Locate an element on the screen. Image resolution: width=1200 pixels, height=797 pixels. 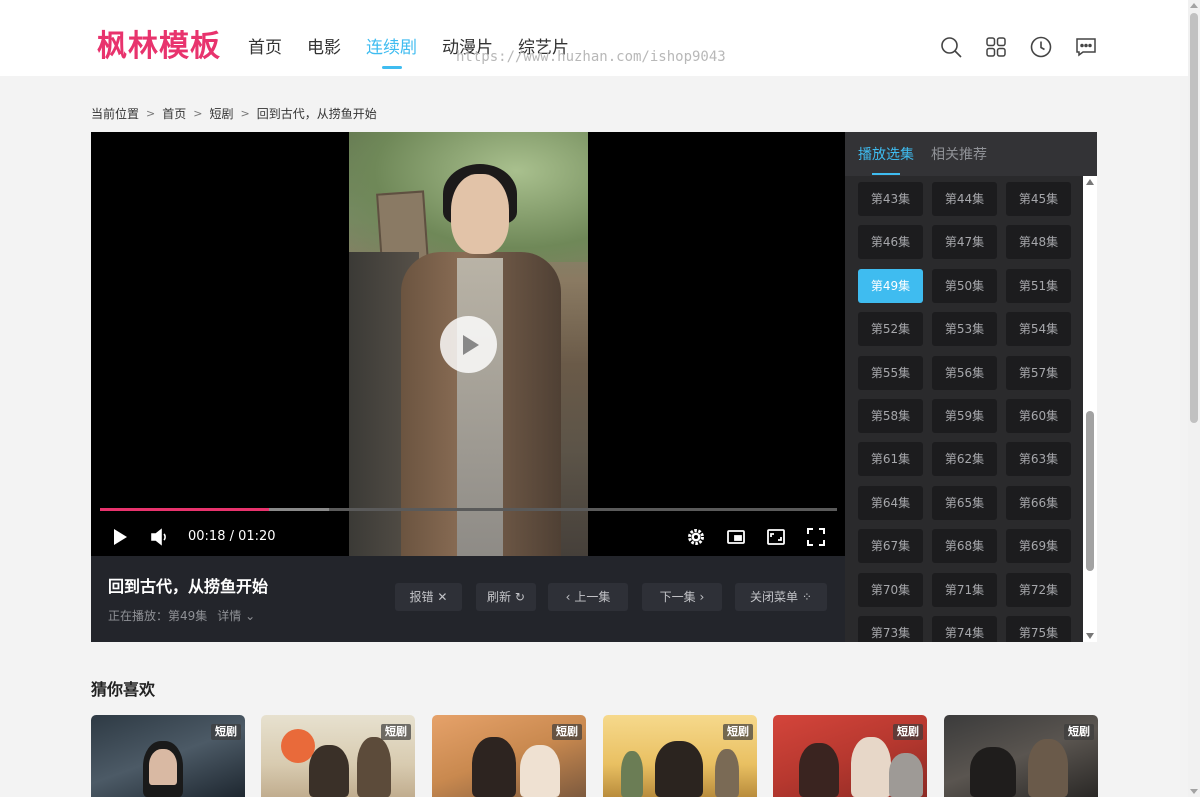
episode-button: 第66集 is located at coordinates (1038, 502).